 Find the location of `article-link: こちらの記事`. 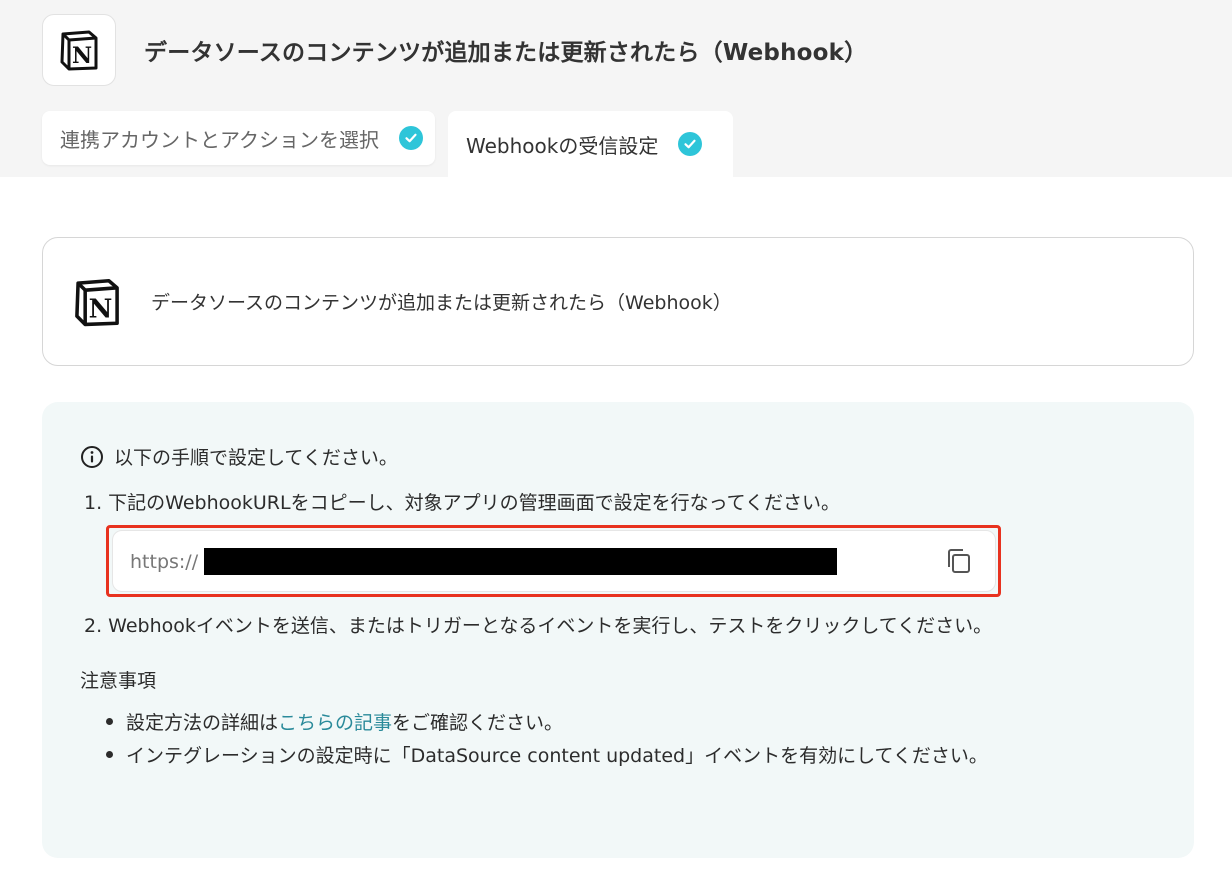

article-link: こちらの記事 is located at coordinates (335, 721).